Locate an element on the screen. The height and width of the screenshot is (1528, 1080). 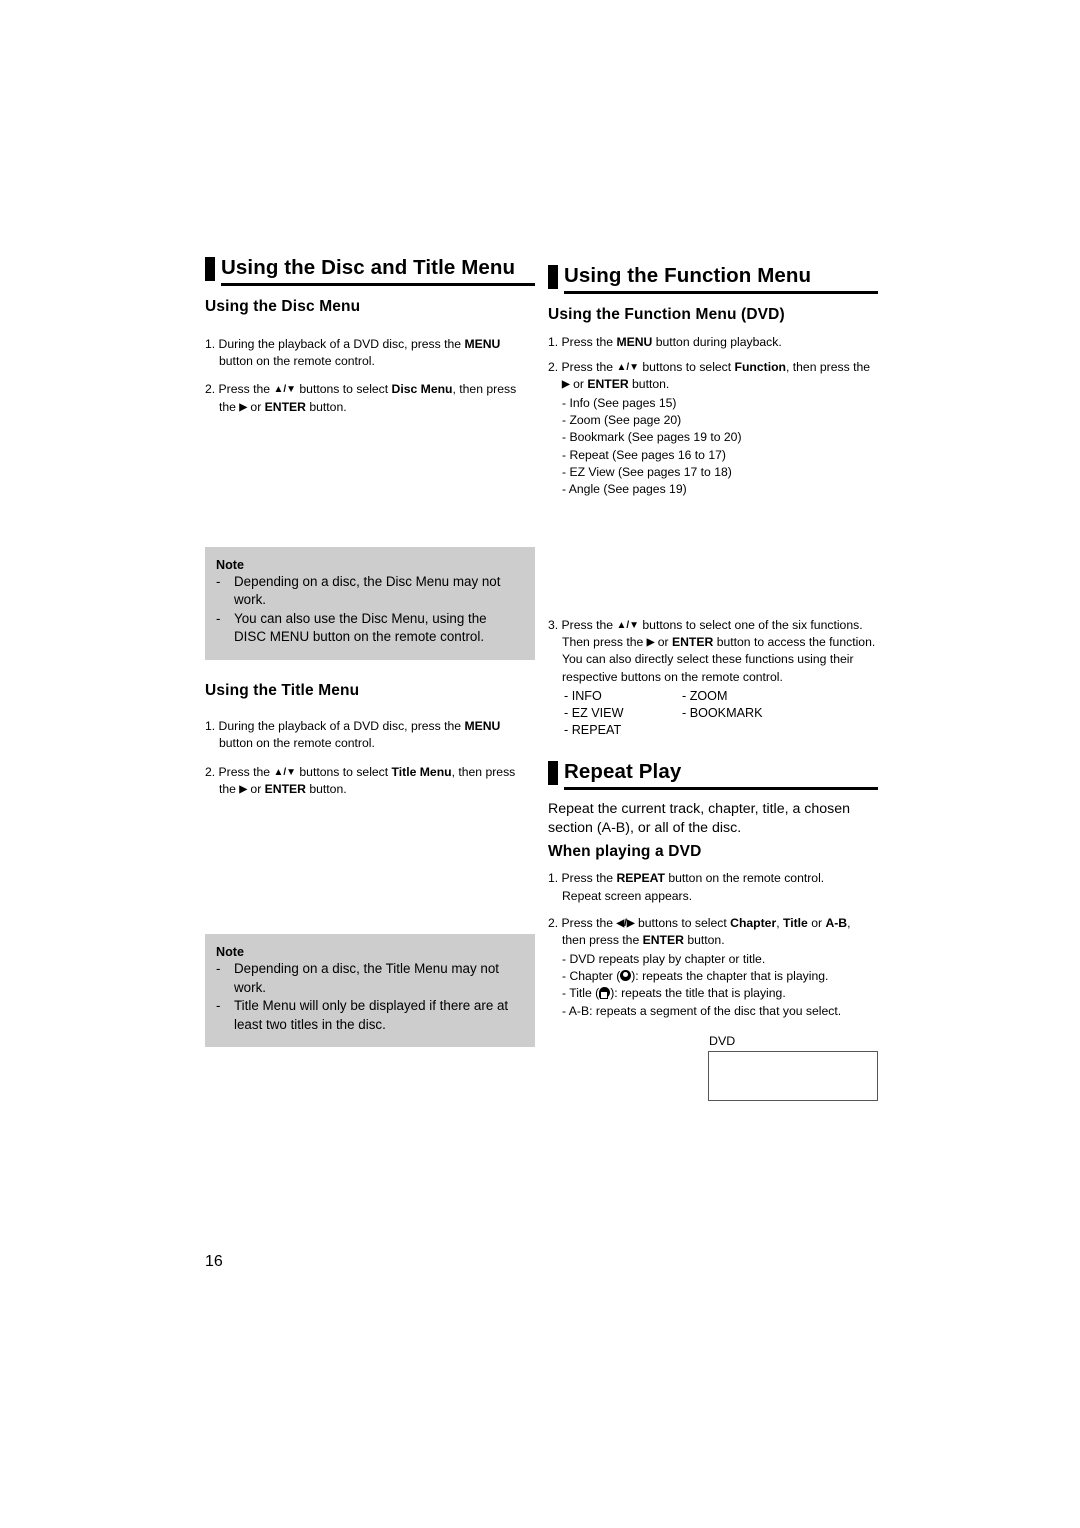
function-option-item: - Angle (See pages 19) is located at coordinates (624, 489).